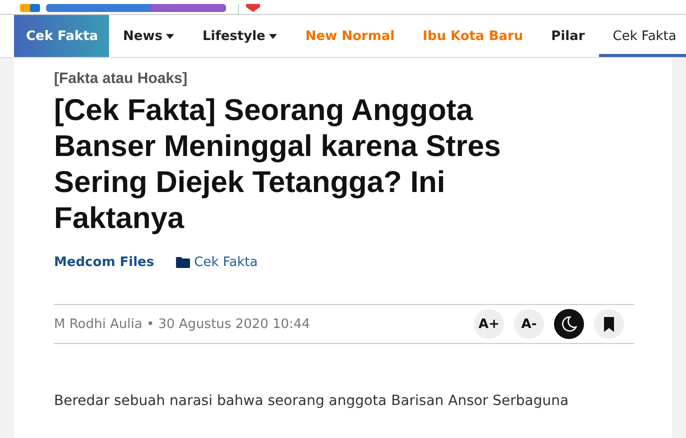  What do you see at coordinates (312, 401) in the screenshot?
I see `article-paragraph: Beredar sebuah narasi bahwa seorang anggota Barisan Ansor Serbaguna` at bounding box center [312, 401].